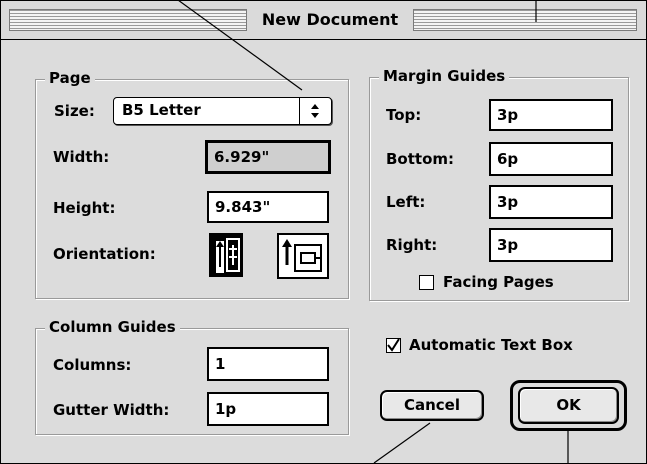 The image size is (647, 464). I want to click on size-popup: B5 Letter, so click(222, 111).